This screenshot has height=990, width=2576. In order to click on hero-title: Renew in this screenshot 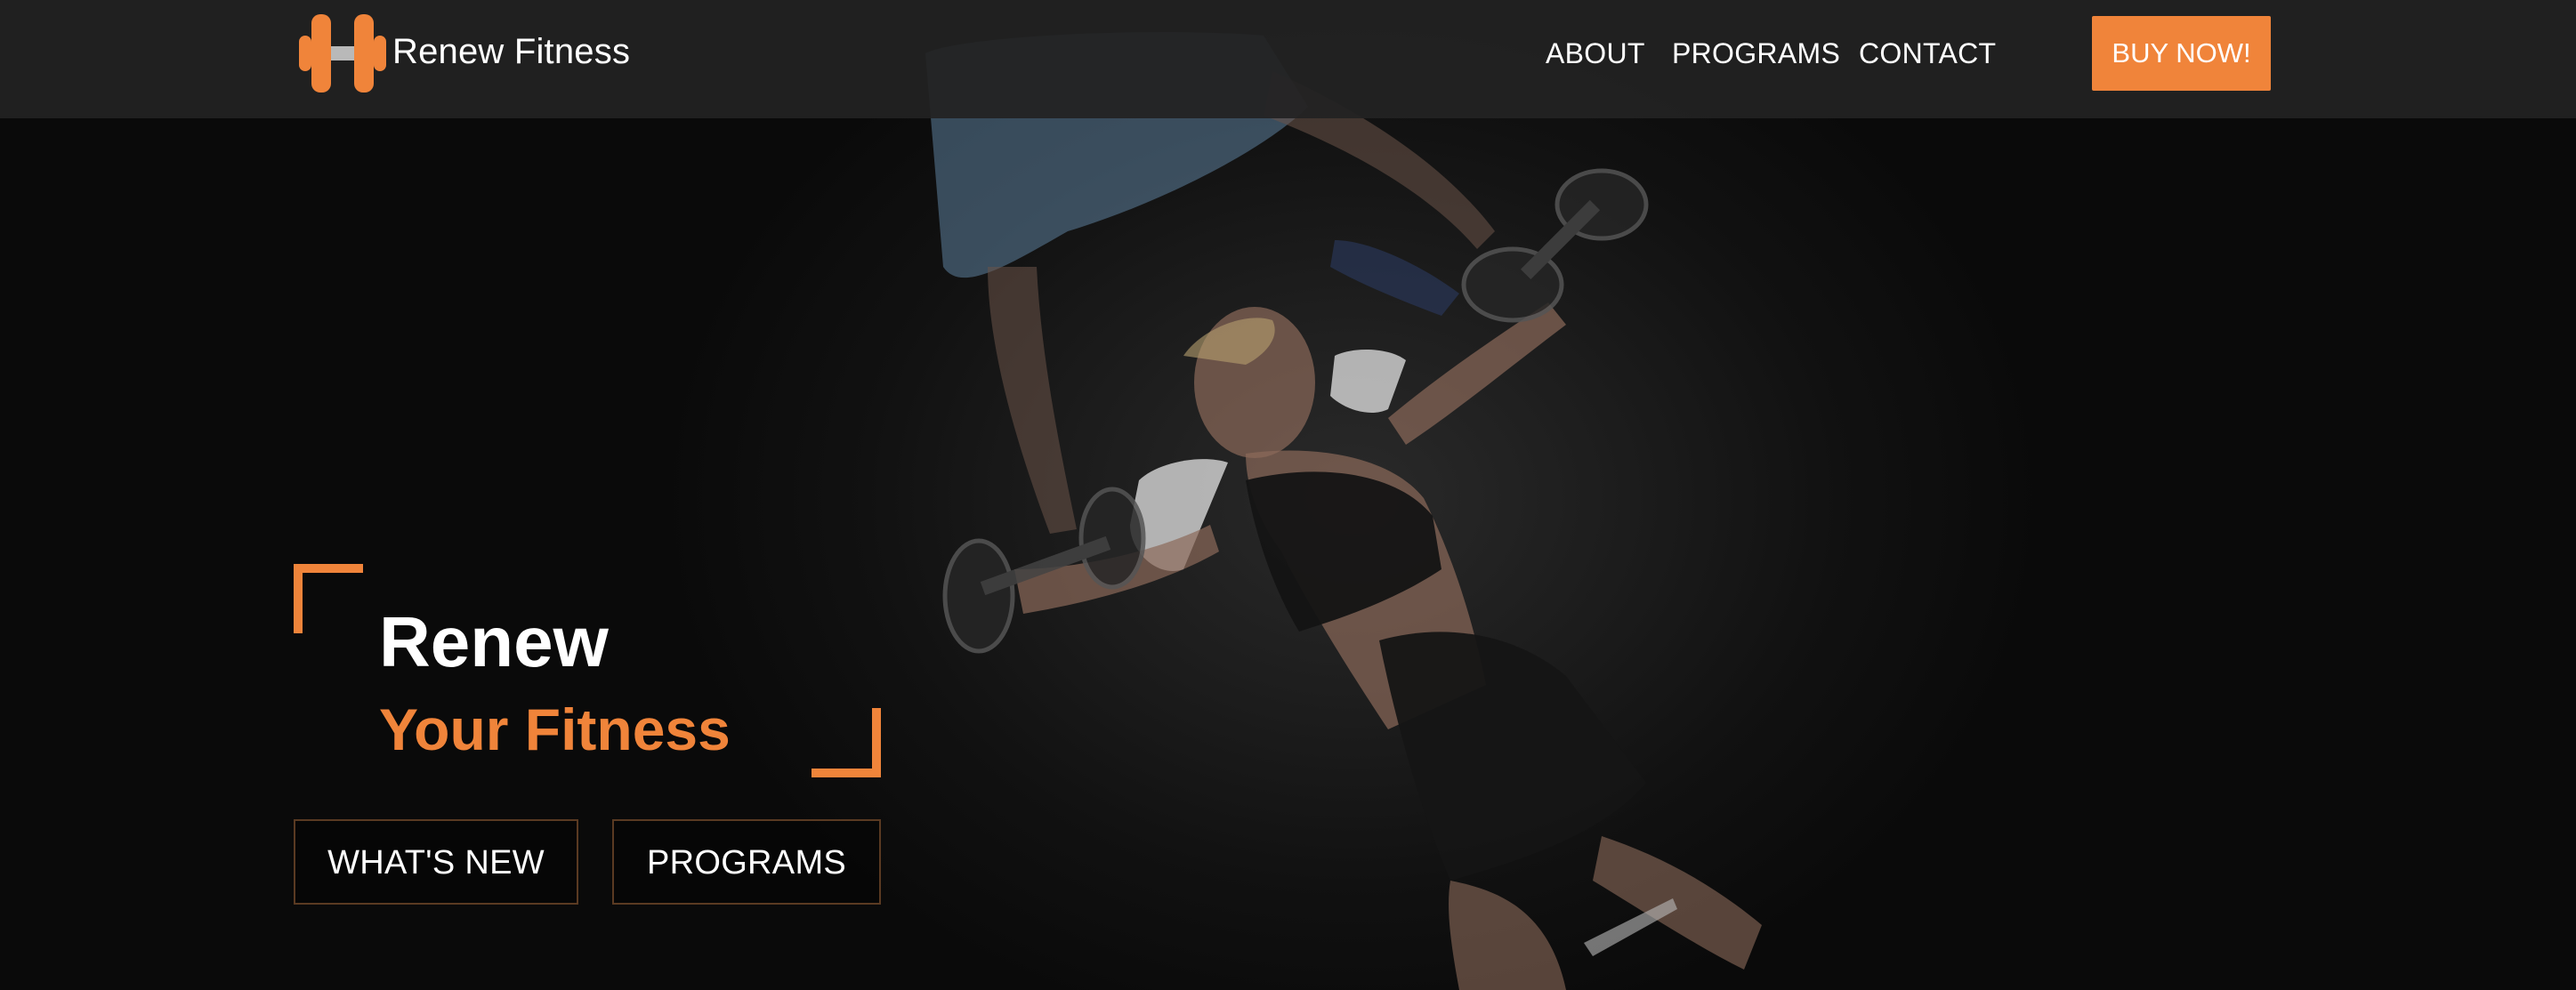, I will do `click(494, 641)`.